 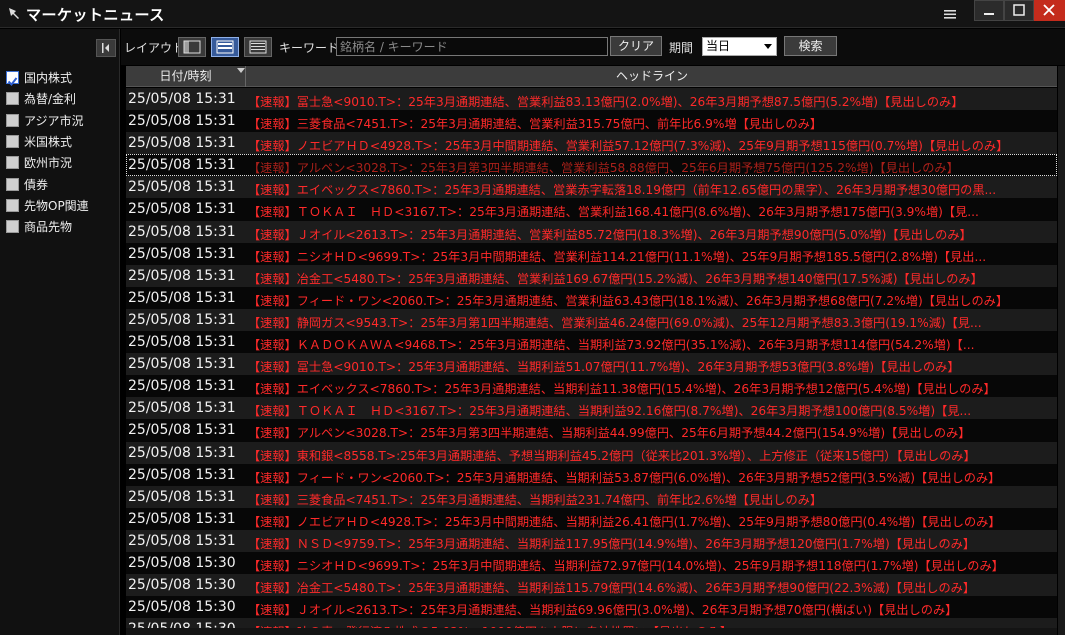 What do you see at coordinates (652, 76) in the screenshot?
I see `column-header-headline: ヘッドライン` at bounding box center [652, 76].